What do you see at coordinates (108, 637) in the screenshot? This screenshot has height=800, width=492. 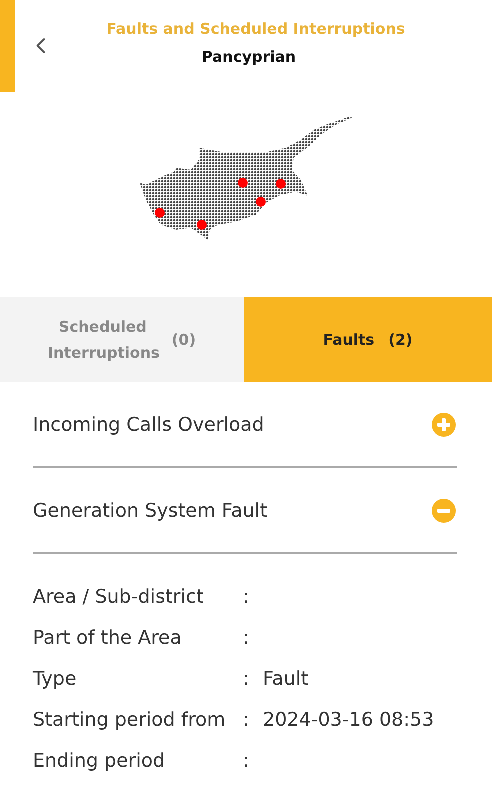 I see `detail-label: Part of the Area` at bounding box center [108, 637].